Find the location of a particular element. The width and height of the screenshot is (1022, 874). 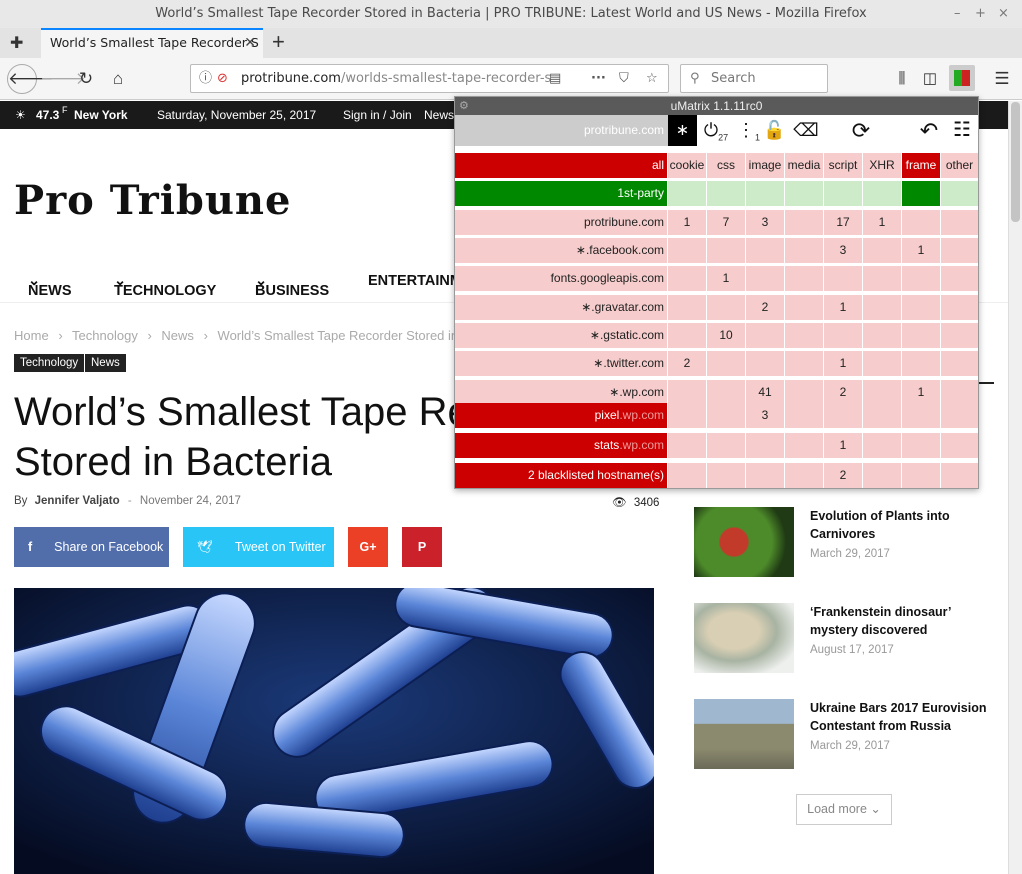

tag-technology: Technology is located at coordinates (49, 363).